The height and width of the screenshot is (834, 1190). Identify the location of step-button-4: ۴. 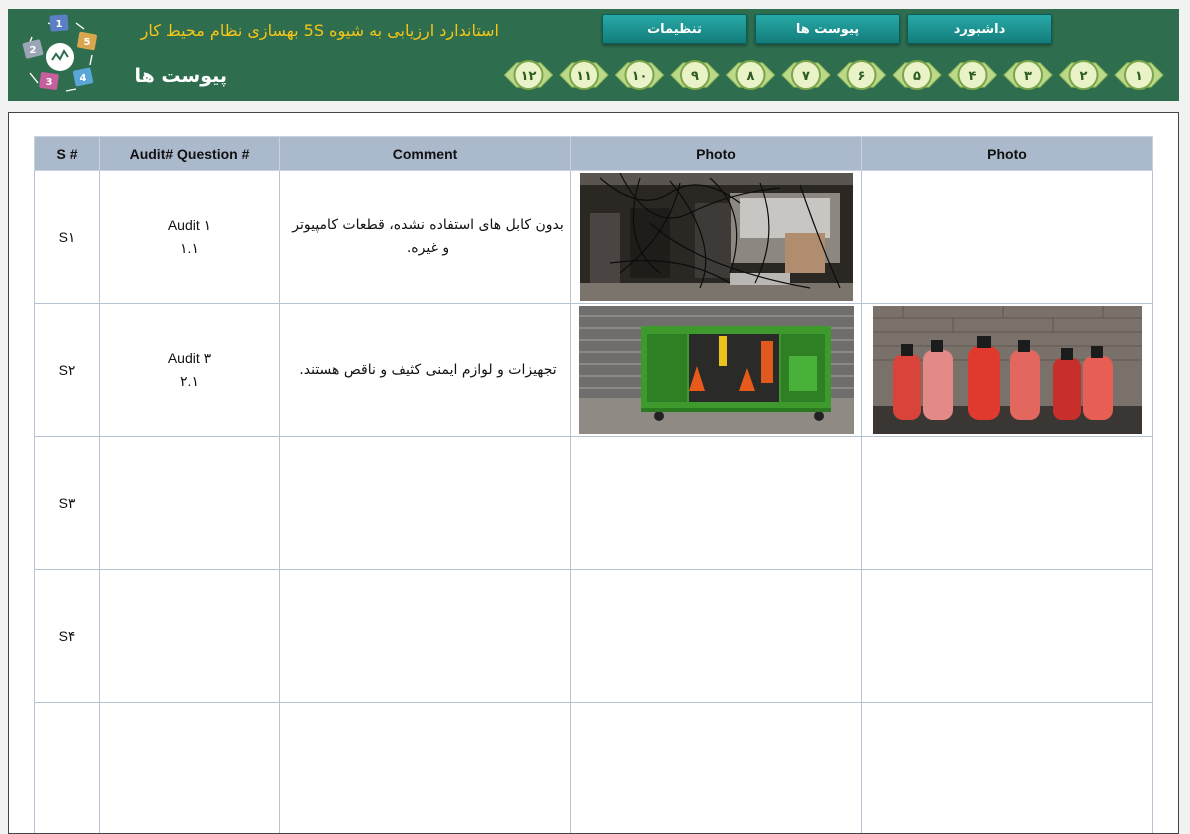
(972, 75).